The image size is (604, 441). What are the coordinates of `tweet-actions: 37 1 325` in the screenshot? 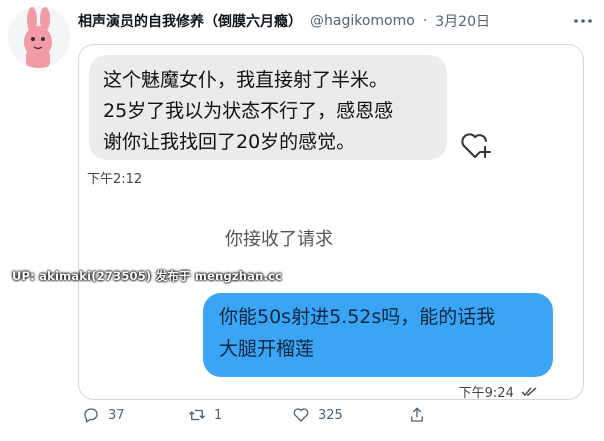 It's located at (330, 418).